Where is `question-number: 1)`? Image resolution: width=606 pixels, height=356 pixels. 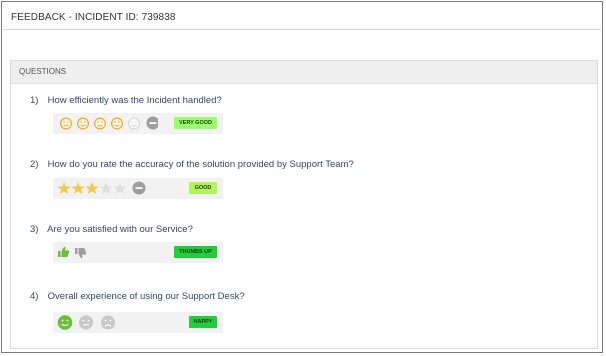
question-number: 1) is located at coordinates (34, 100).